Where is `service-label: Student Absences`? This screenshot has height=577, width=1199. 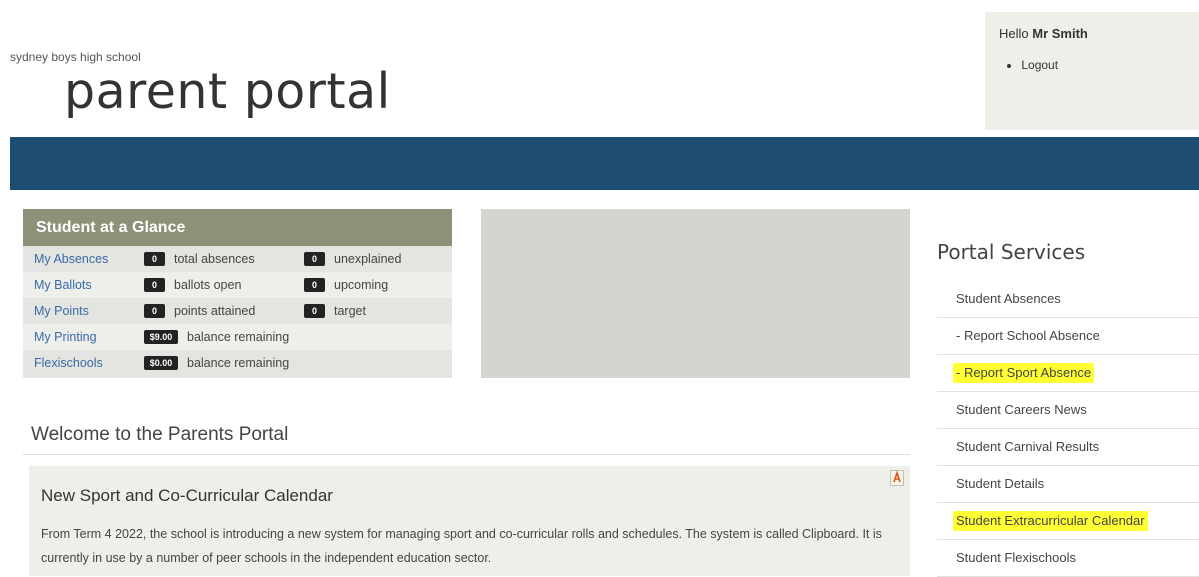 service-label: Student Absences is located at coordinates (1008, 298).